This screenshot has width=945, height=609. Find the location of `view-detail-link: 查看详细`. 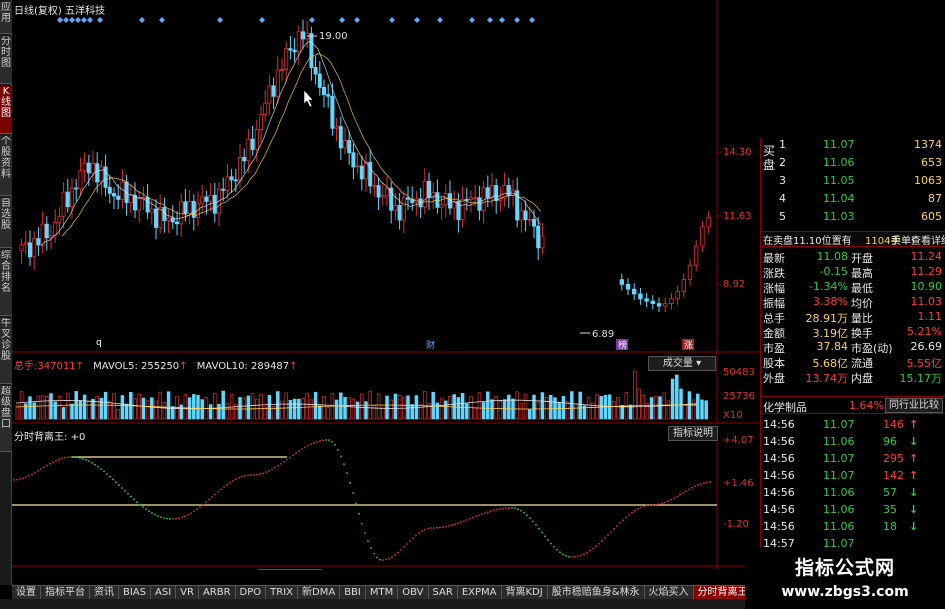

view-detail-link: 查看详细 is located at coordinates (928, 239).